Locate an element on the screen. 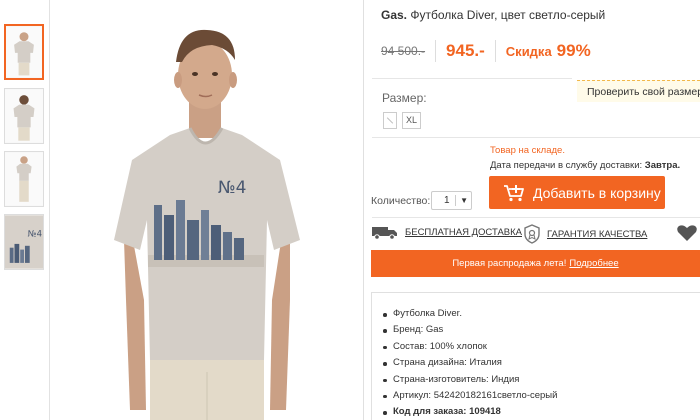 Image resolution: width=700 pixels, height=420 pixels. spec-item: Страна дизайна: Италия is located at coordinates (469, 363).